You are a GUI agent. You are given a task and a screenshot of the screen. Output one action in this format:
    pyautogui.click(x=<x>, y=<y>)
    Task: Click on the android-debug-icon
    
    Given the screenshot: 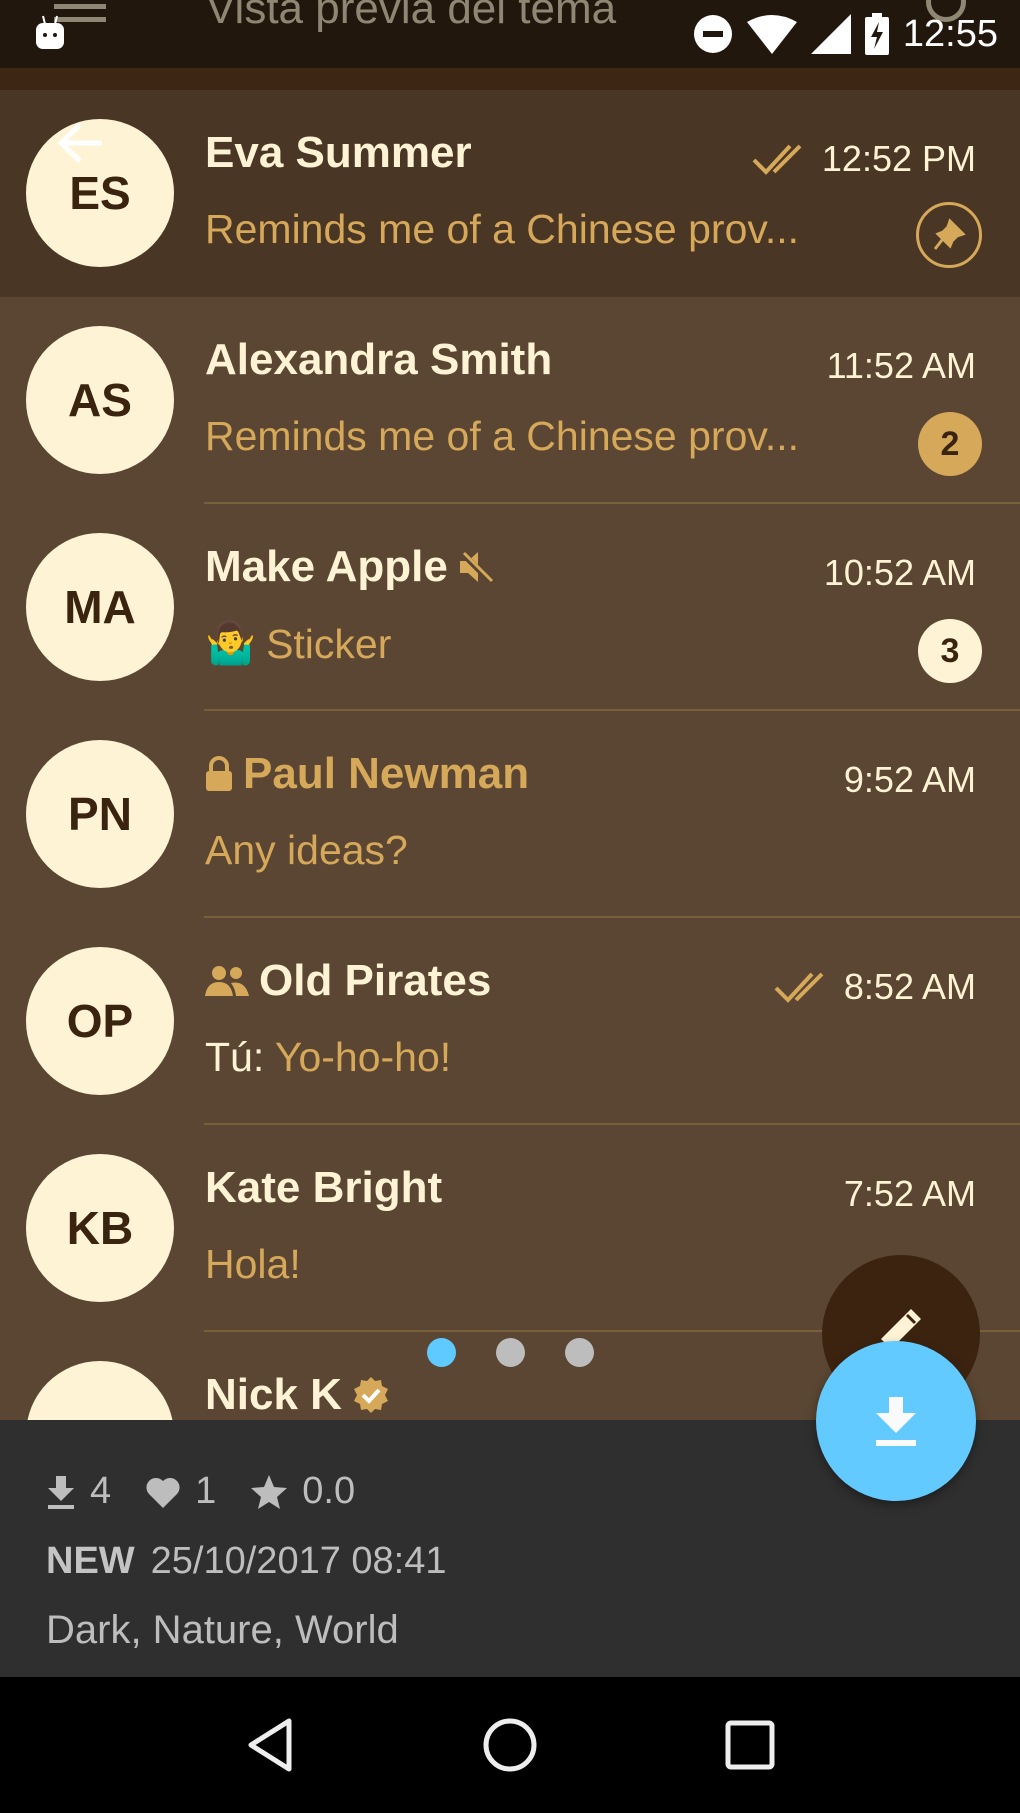 What is the action you would take?
    pyautogui.click(x=50, y=32)
    